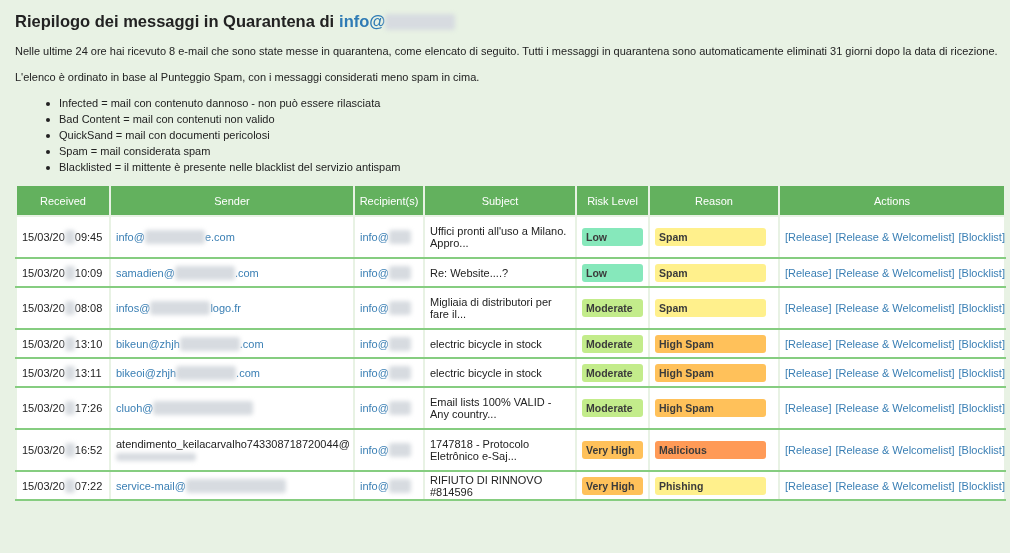 Image resolution: width=1024 pixels, height=553 pixels. Describe the element at coordinates (130, 237) in the screenshot. I see `sender-email: info@` at that location.